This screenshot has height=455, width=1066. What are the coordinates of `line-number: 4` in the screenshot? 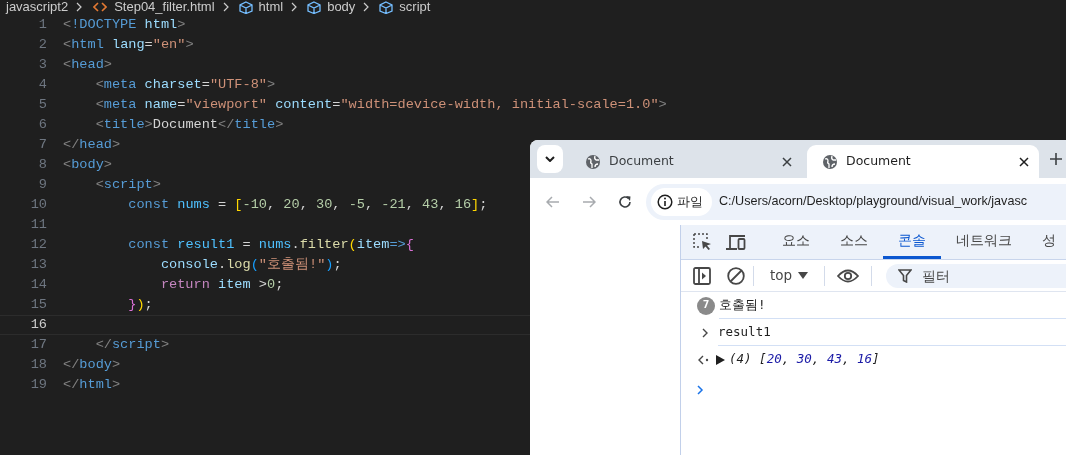 It's located at (42, 85).